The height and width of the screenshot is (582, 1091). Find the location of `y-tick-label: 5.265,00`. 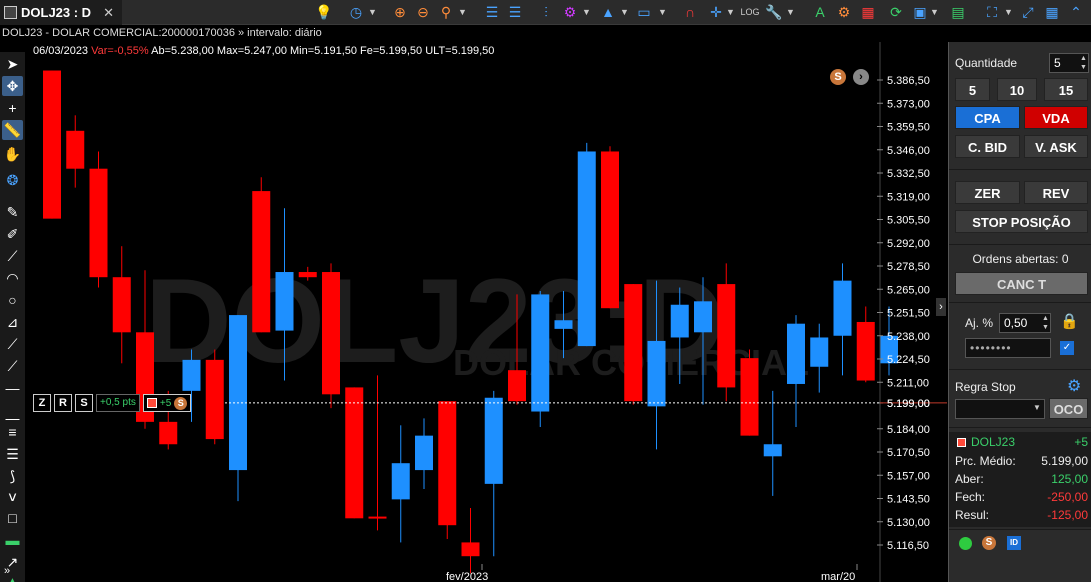

y-tick-label: 5.265,00 is located at coordinates (908, 290).